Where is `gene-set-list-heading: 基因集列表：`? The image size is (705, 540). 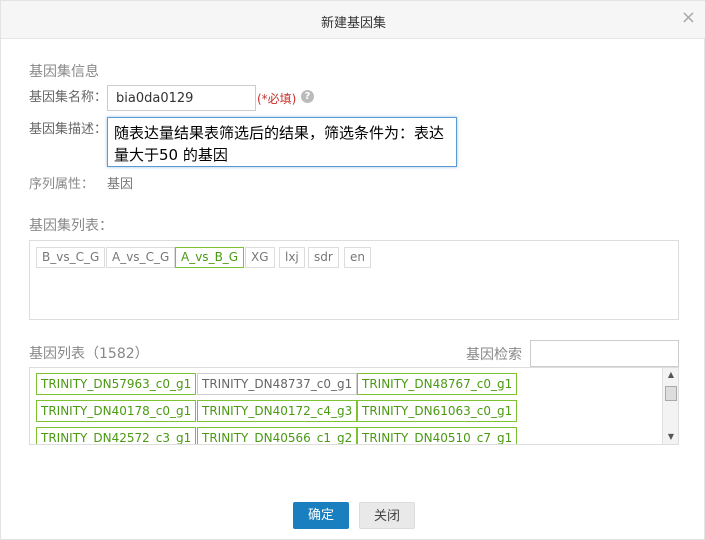 gene-set-list-heading: 基因集列表： is located at coordinates (71, 226).